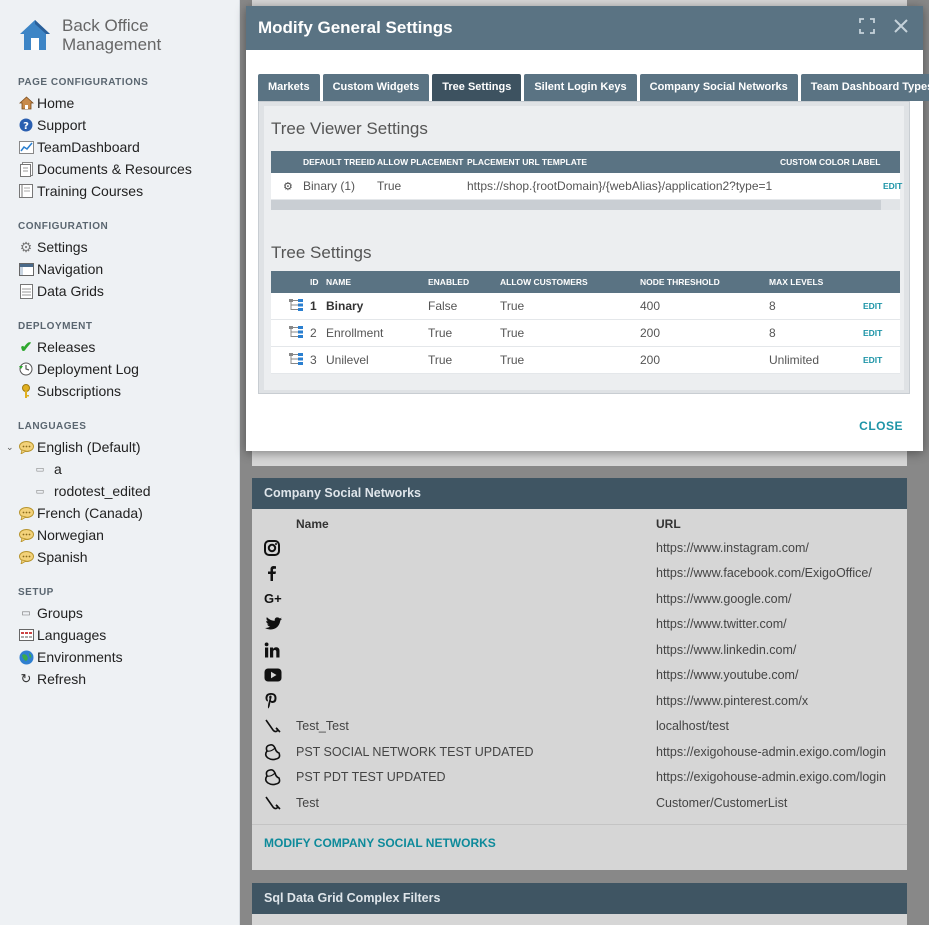  What do you see at coordinates (901, 27) in the screenshot?
I see `close-icon` at bounding box center [901, 27].